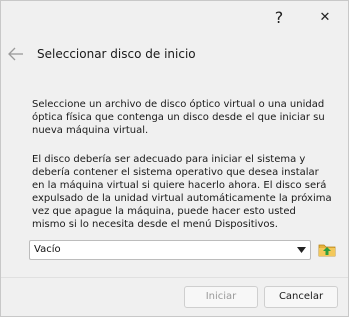 The image size is (349, 317). I want to click on wizard-header: Seleccionar disco de inicio, so click(174, 55).